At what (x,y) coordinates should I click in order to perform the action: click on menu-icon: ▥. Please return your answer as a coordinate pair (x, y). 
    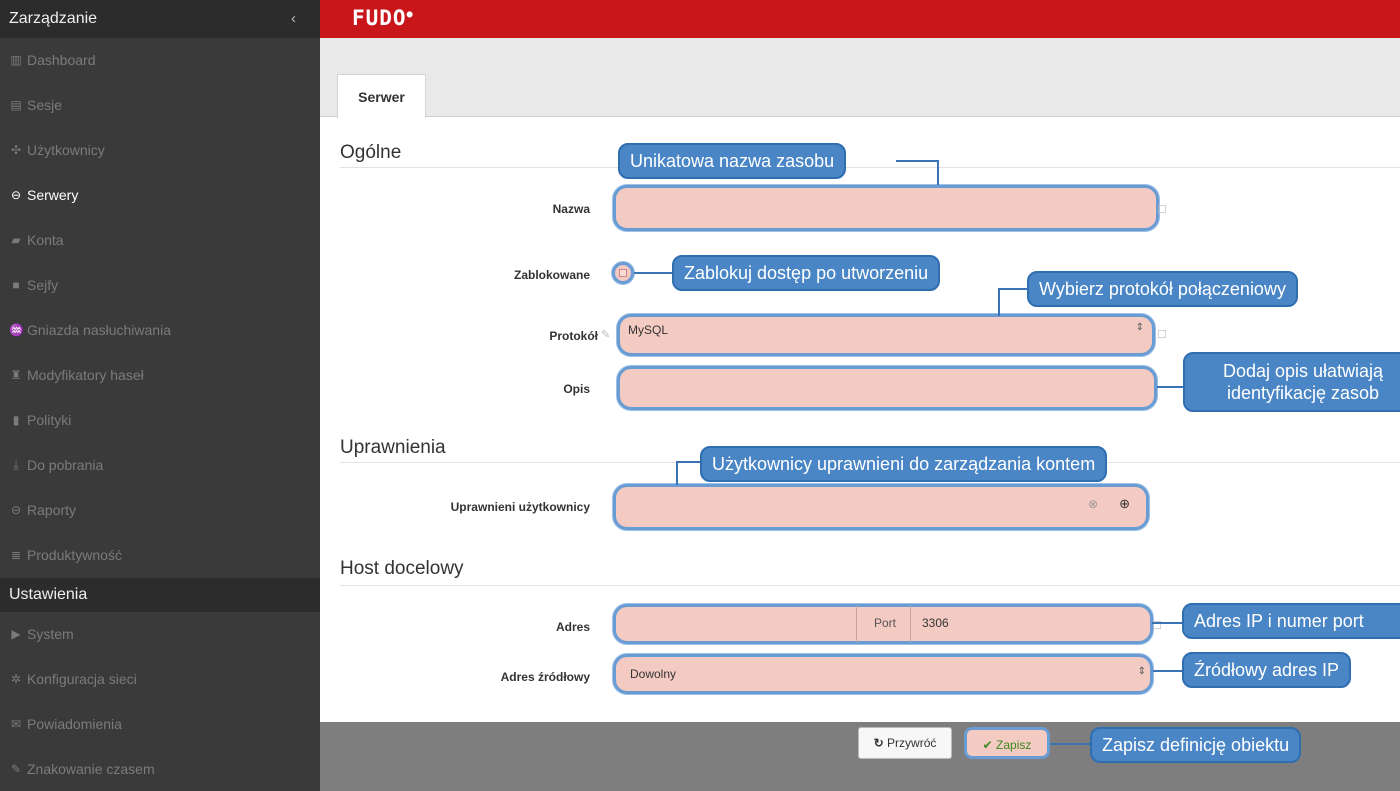
    Looking at the image, I should click on (16, 60).